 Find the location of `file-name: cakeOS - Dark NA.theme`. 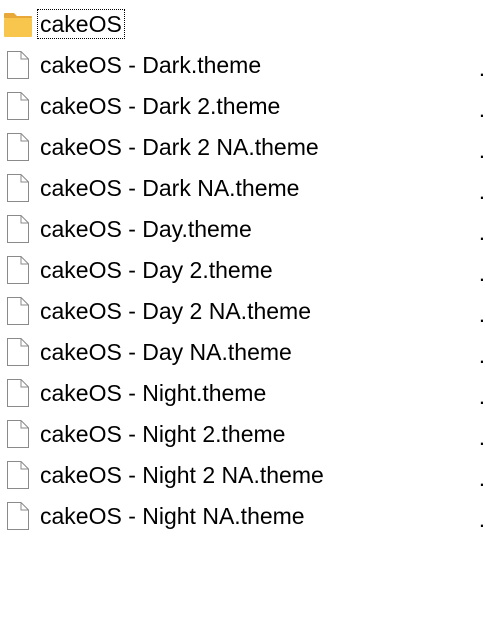

file-name: cakeOS - Dark NA.theme is located at coordinates (170, 188).